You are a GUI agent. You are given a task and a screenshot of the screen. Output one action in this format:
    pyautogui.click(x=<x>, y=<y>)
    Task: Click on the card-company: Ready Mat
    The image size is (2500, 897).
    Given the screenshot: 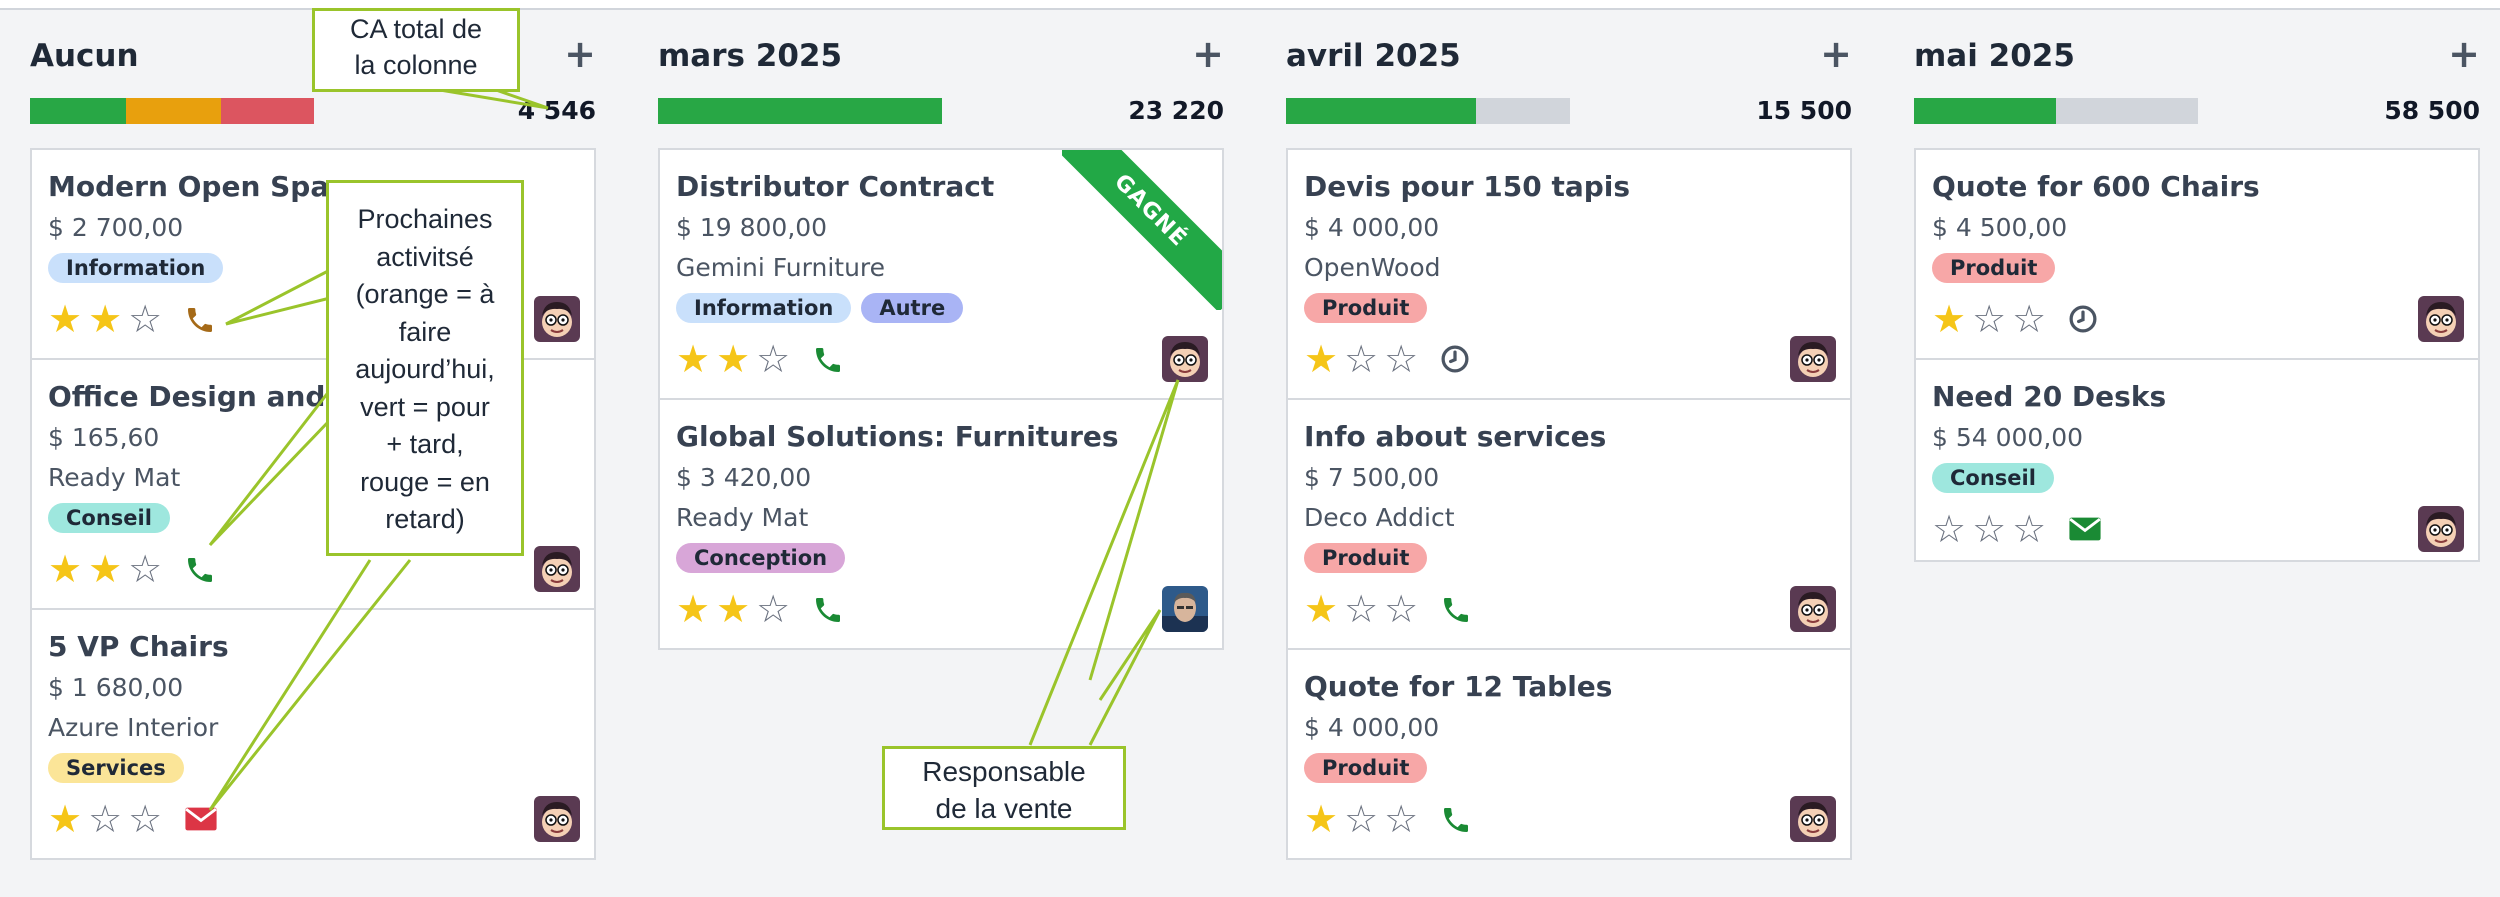 What is the action you would take?
    pyautogui.click(x=114, y=477)
    